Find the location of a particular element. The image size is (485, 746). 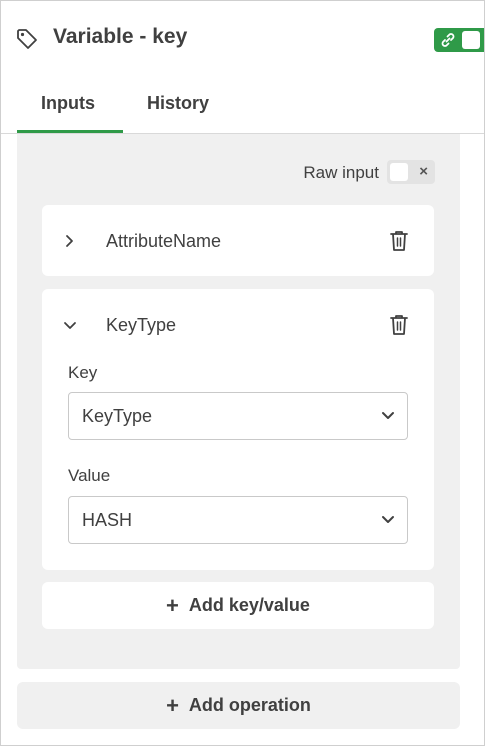

page-title: Variable - key is located at coordinates (120, 36).